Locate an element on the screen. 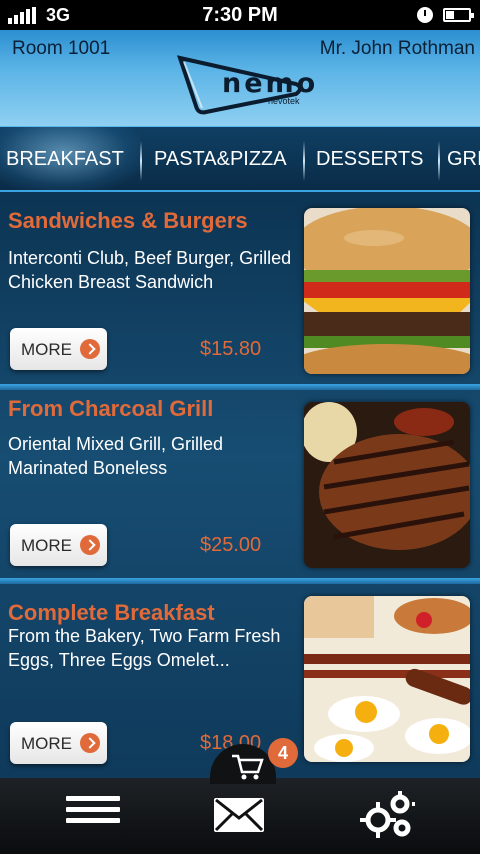 The height and width of the screenshot is (854, 480). cart-count-badge: 4 is located at coordinates (283, 753).